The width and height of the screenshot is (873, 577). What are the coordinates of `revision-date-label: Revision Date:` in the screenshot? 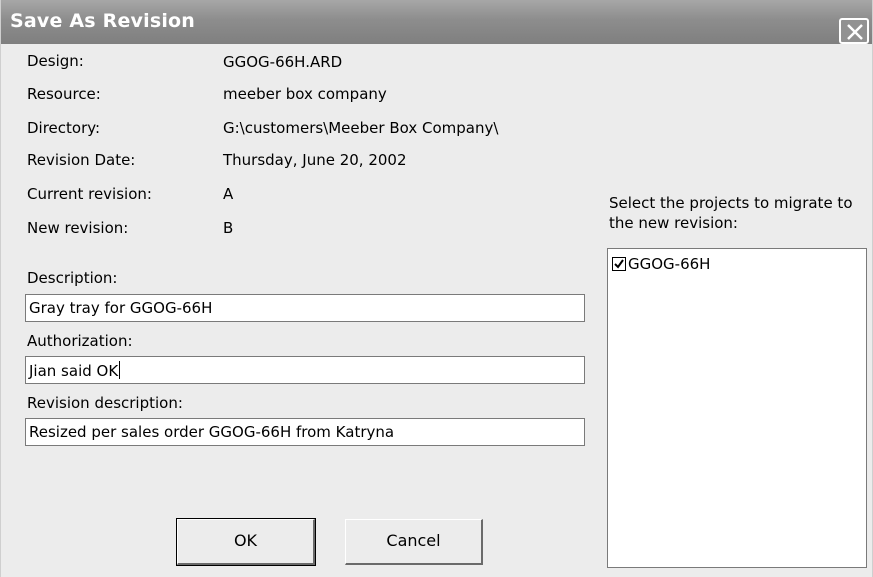 It's located at (81, 160).